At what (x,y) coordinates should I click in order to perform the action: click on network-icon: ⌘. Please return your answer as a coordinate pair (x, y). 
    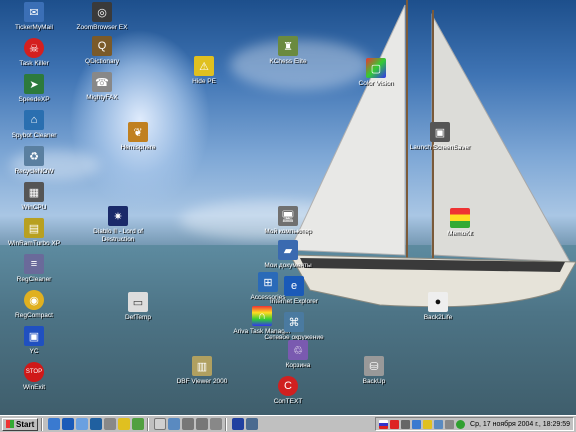
    Looking at the image, I should click on (294, 322).